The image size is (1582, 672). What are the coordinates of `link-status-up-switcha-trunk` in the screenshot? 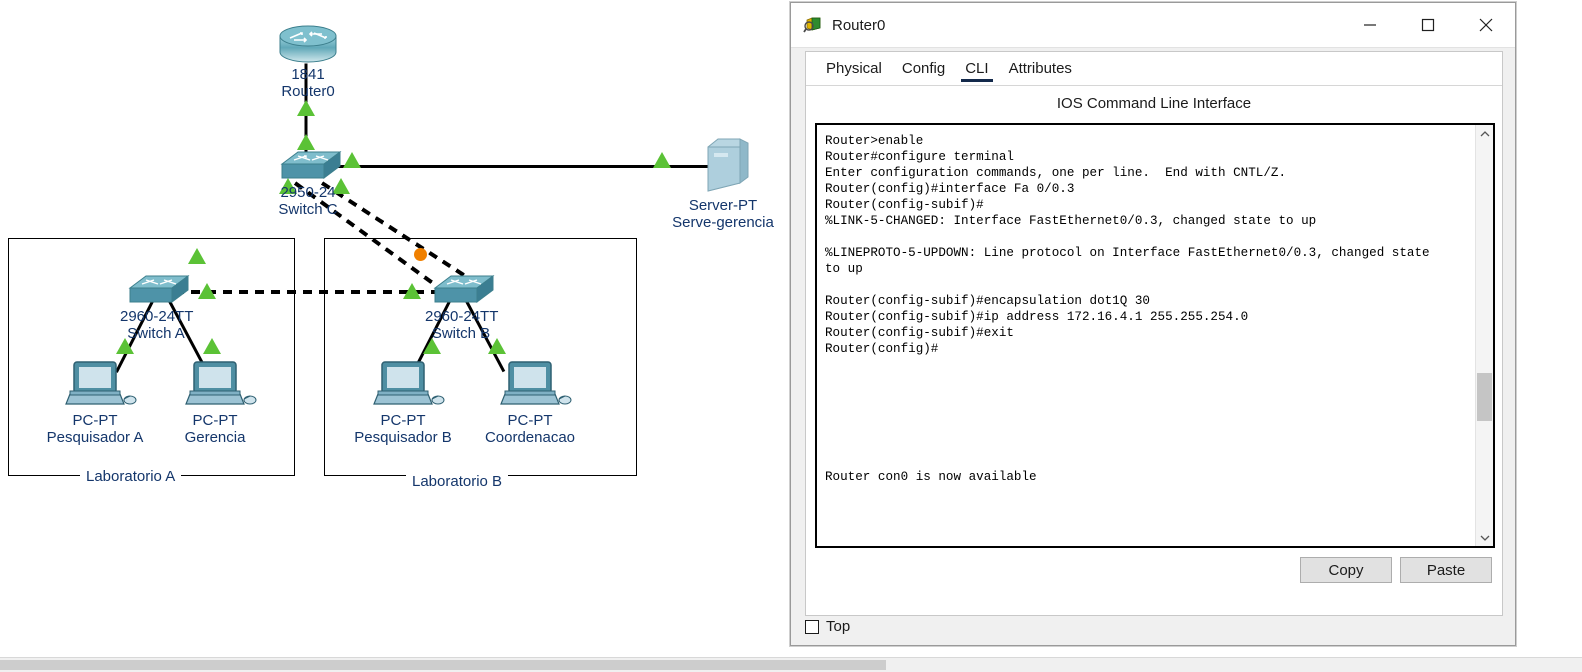 It's located at (207, 291).